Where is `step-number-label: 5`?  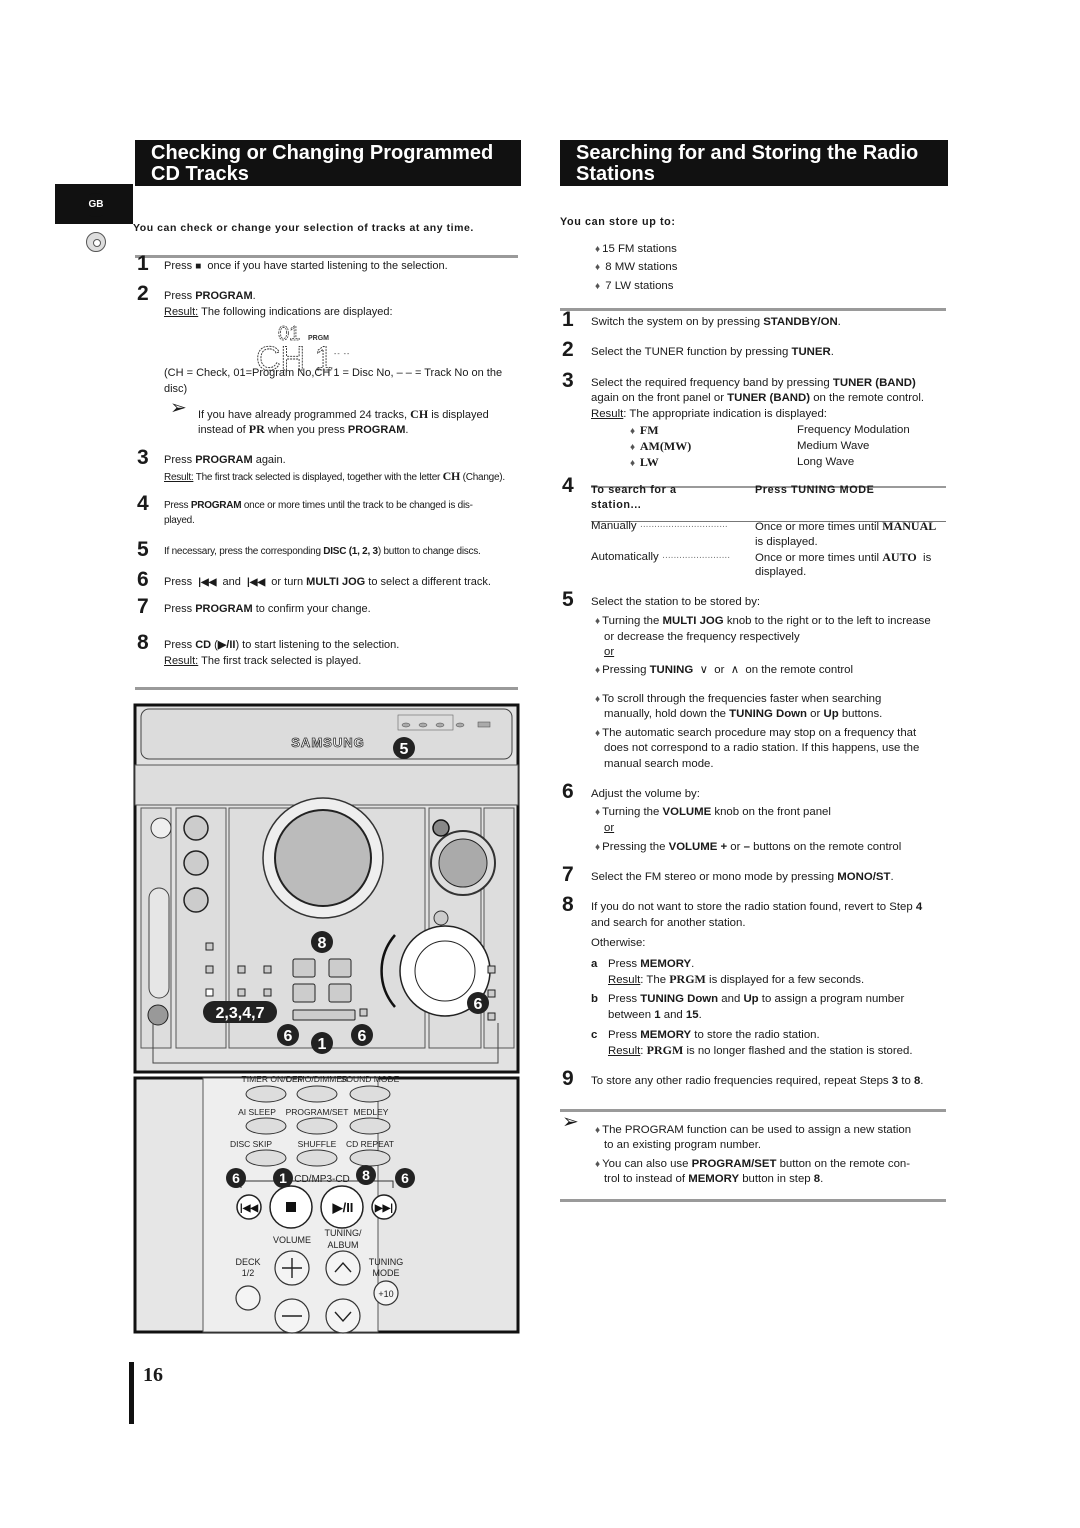
step-number-label: 5 is located at coordinates (143, 549).